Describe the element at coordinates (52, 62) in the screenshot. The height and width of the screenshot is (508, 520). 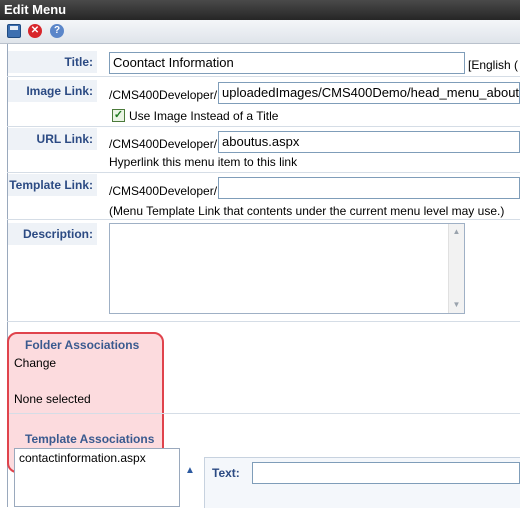
I see `title-label: Title:` at that location.